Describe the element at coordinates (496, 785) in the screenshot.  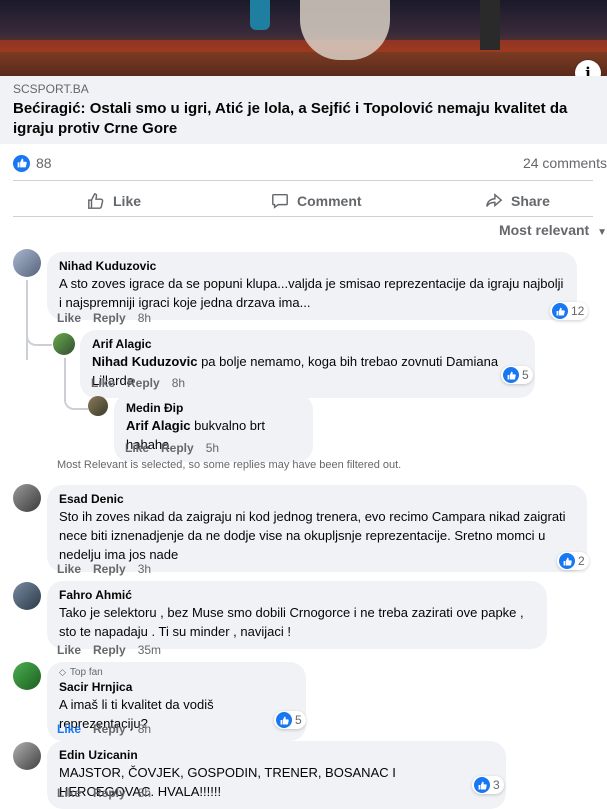
I see `reaction-count: 3` at that location.